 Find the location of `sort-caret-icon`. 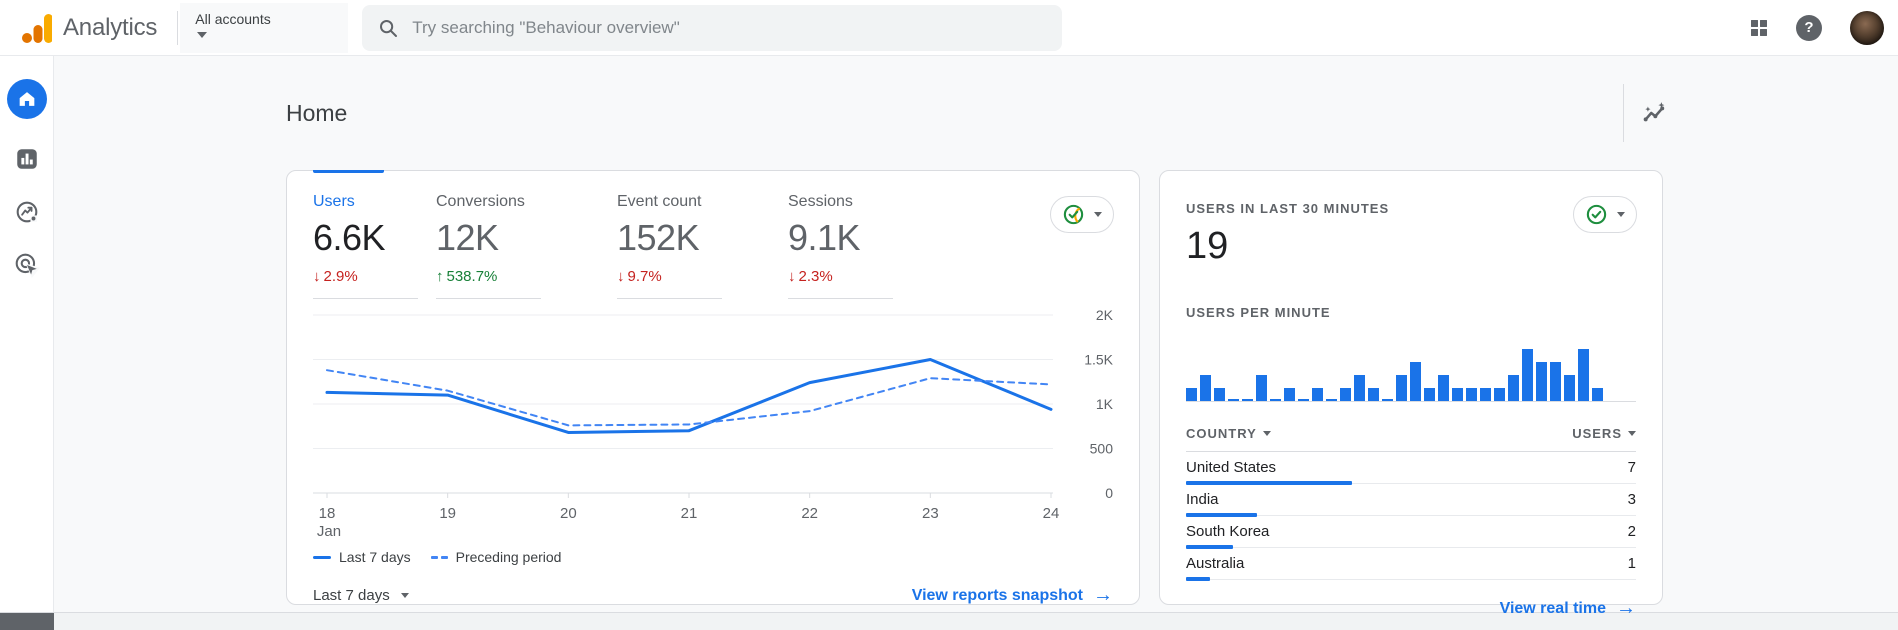

sort-caret-icon is located at coordinates (1632, 433).